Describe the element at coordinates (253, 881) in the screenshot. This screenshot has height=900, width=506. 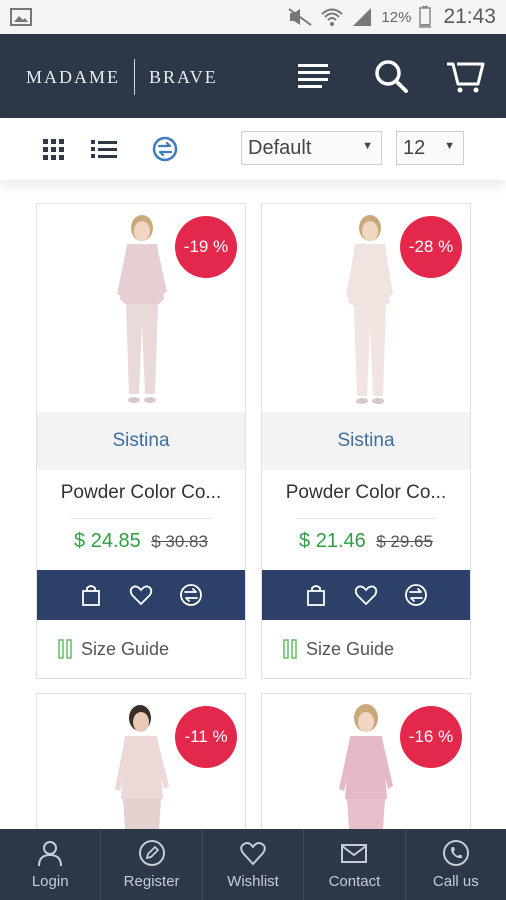
I see `bottom-nav-label: Wishlist` at that location.